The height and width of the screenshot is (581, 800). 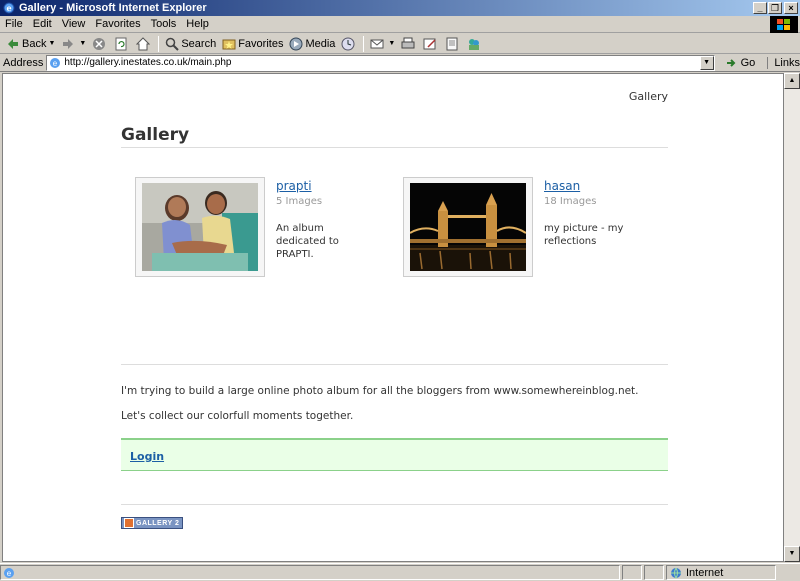 I want to click on ie-icon: e, so click(x=9, y=8).